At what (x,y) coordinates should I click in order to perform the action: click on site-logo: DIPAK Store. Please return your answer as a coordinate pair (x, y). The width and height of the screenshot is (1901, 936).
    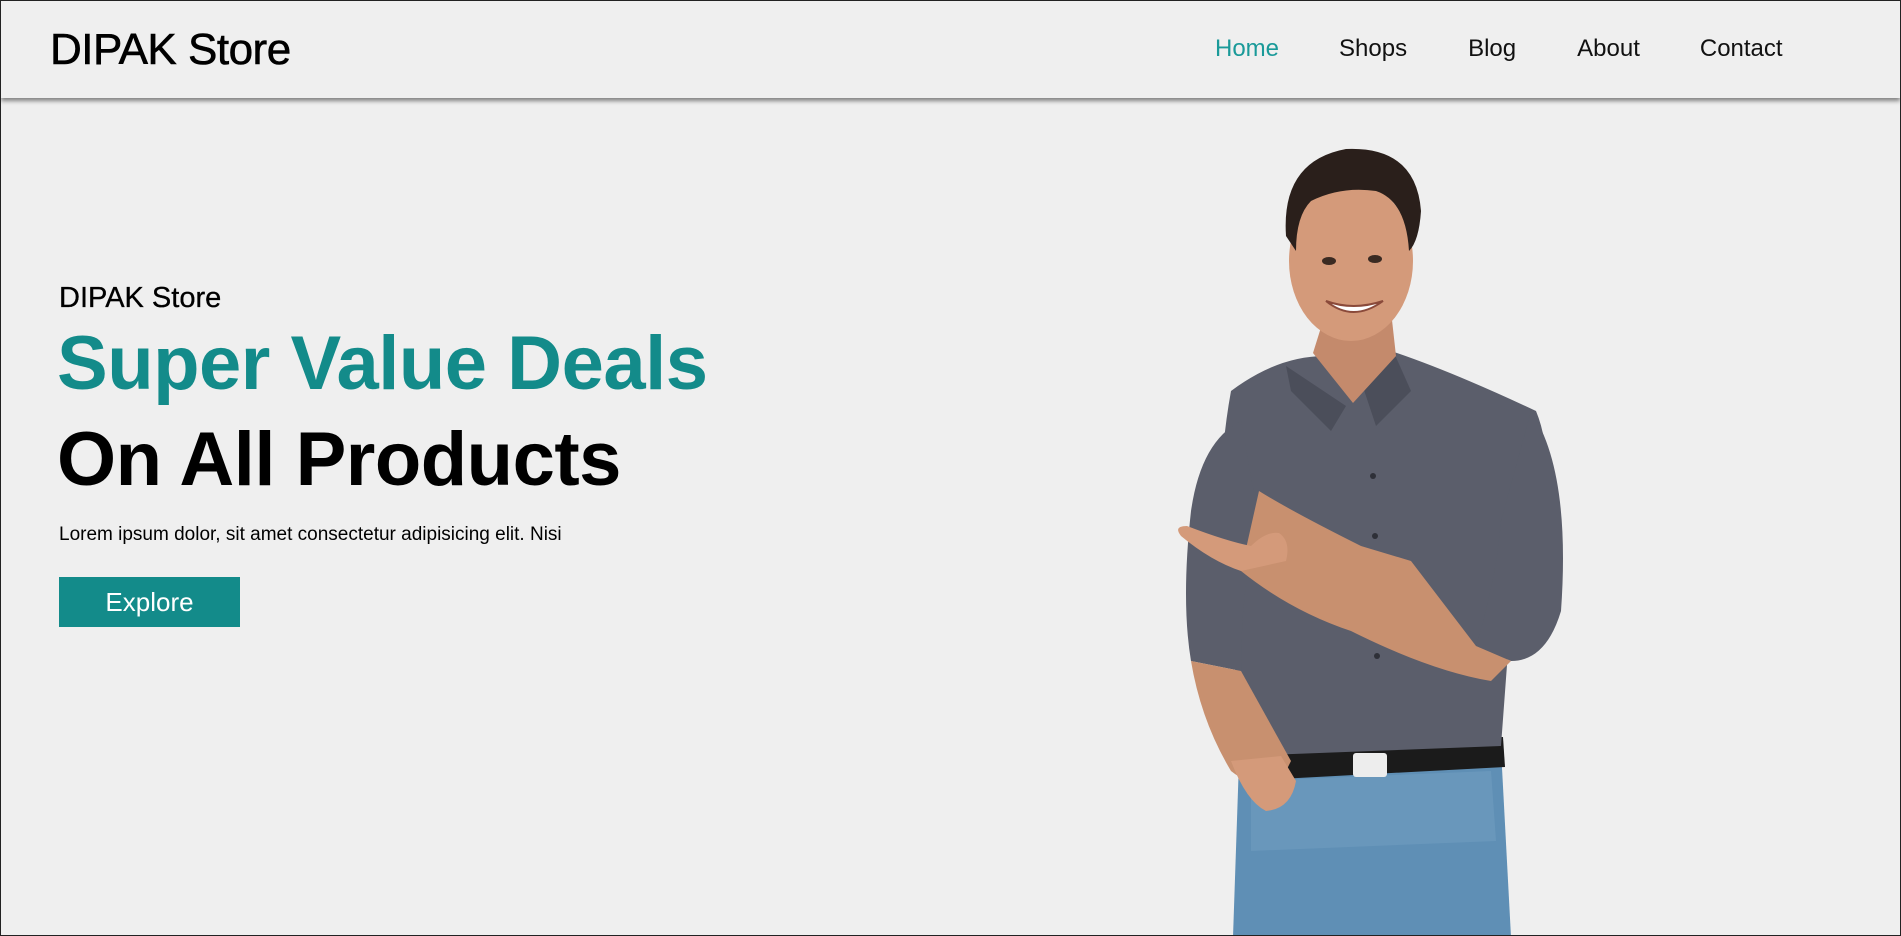
    Looking at the image, I should click on (171, 50).